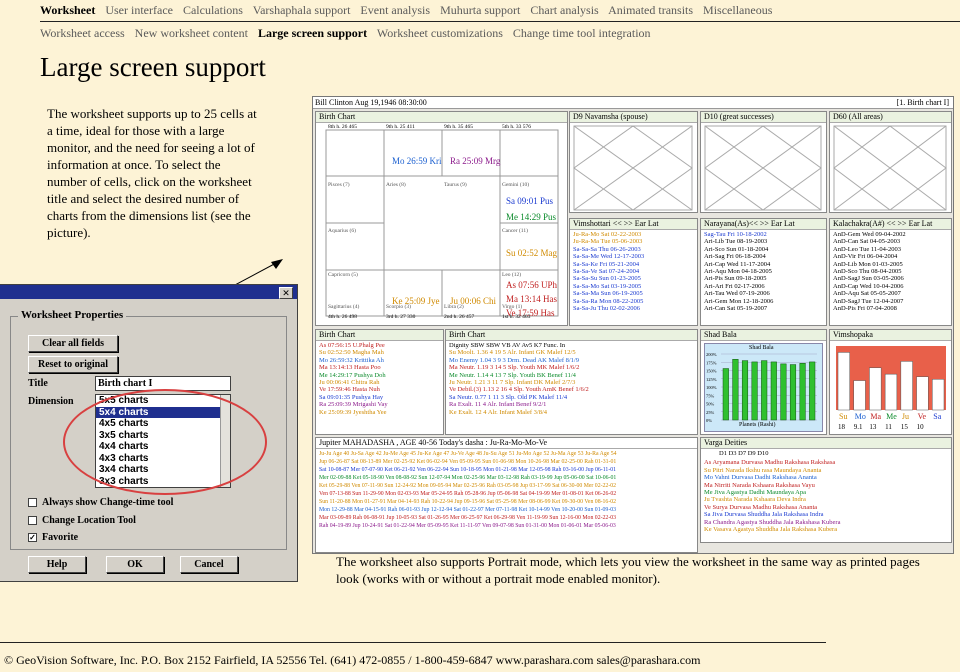  Describe the element at coordinates (53, 537) in the screenshot. I see `favorite-checkbox: ✓ Favorite` at that location.